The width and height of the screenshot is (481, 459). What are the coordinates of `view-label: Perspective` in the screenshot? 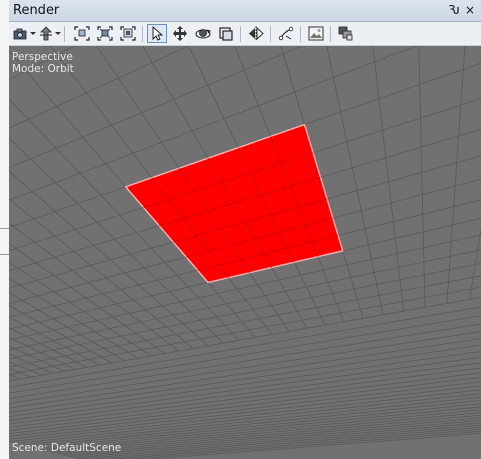 It's located at (42, 57).